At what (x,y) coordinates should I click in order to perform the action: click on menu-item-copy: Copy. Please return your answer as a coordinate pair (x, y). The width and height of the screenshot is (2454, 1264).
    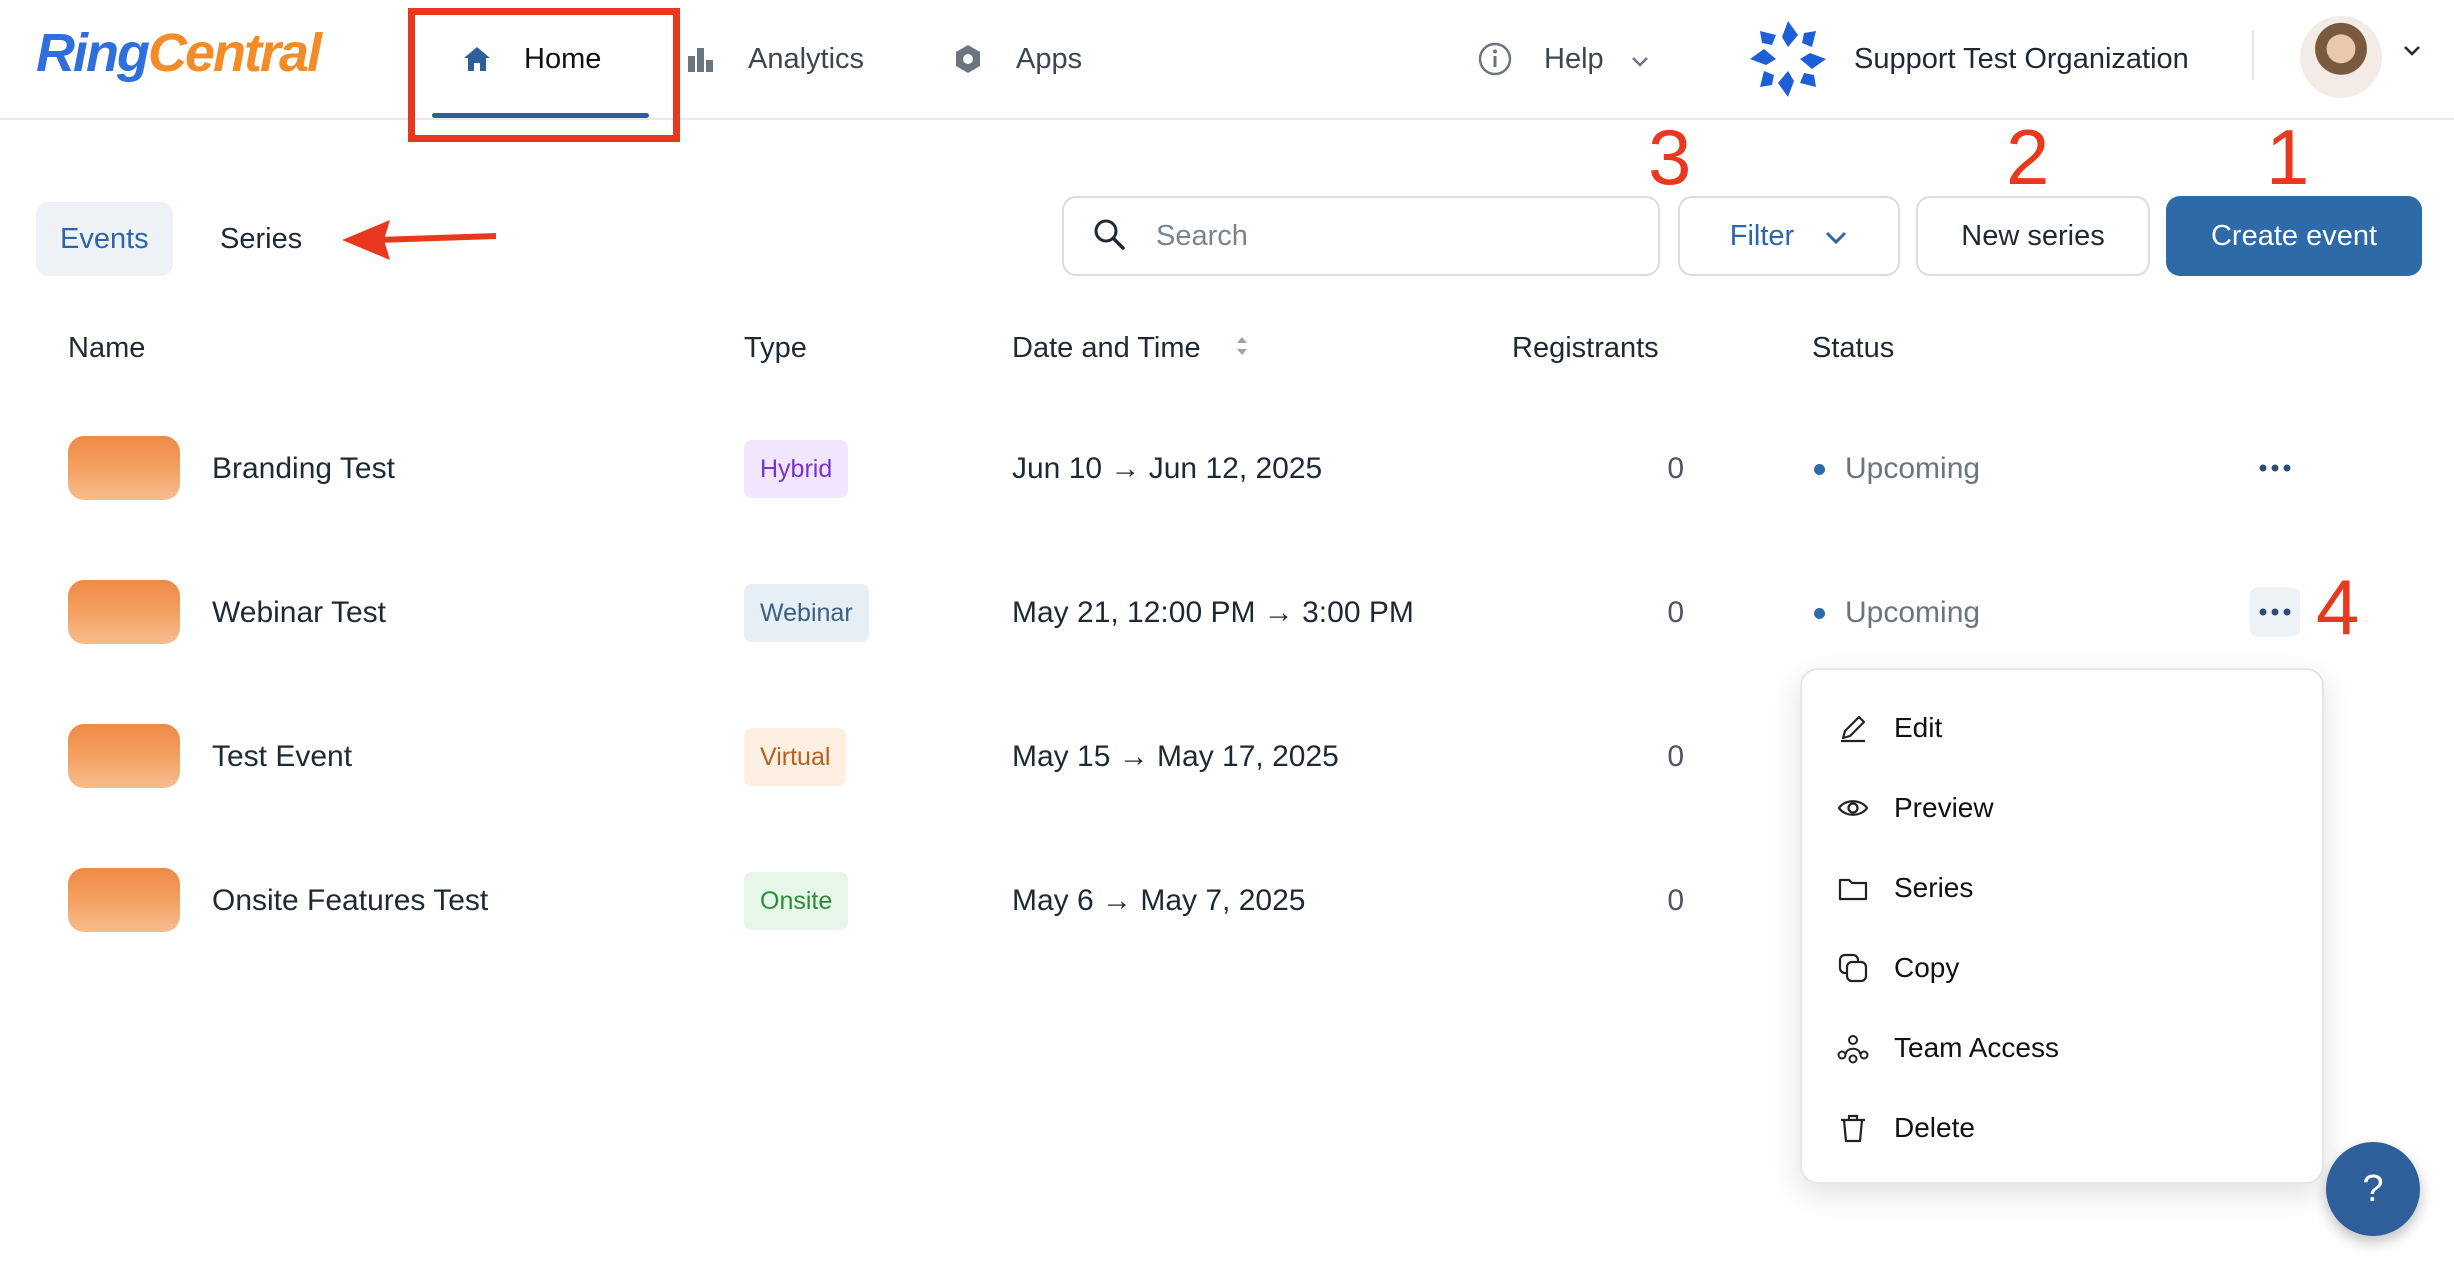
    Looking at the image, I should click on (1897, 968).